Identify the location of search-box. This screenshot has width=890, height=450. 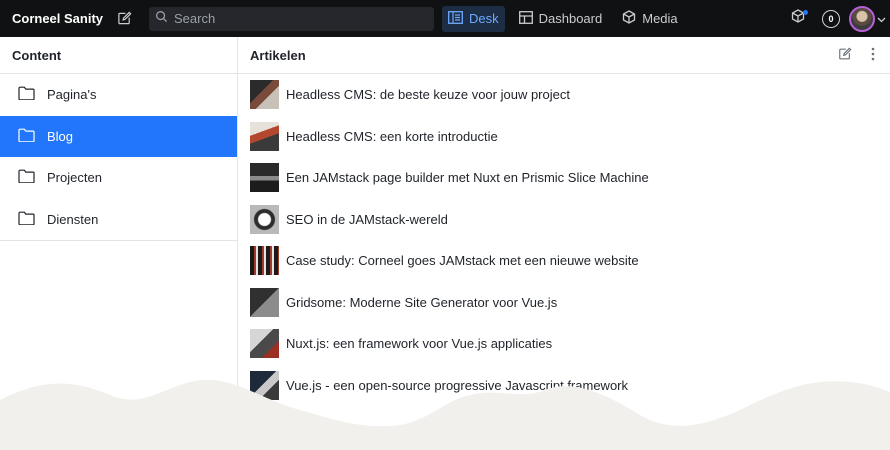
(291, 18).